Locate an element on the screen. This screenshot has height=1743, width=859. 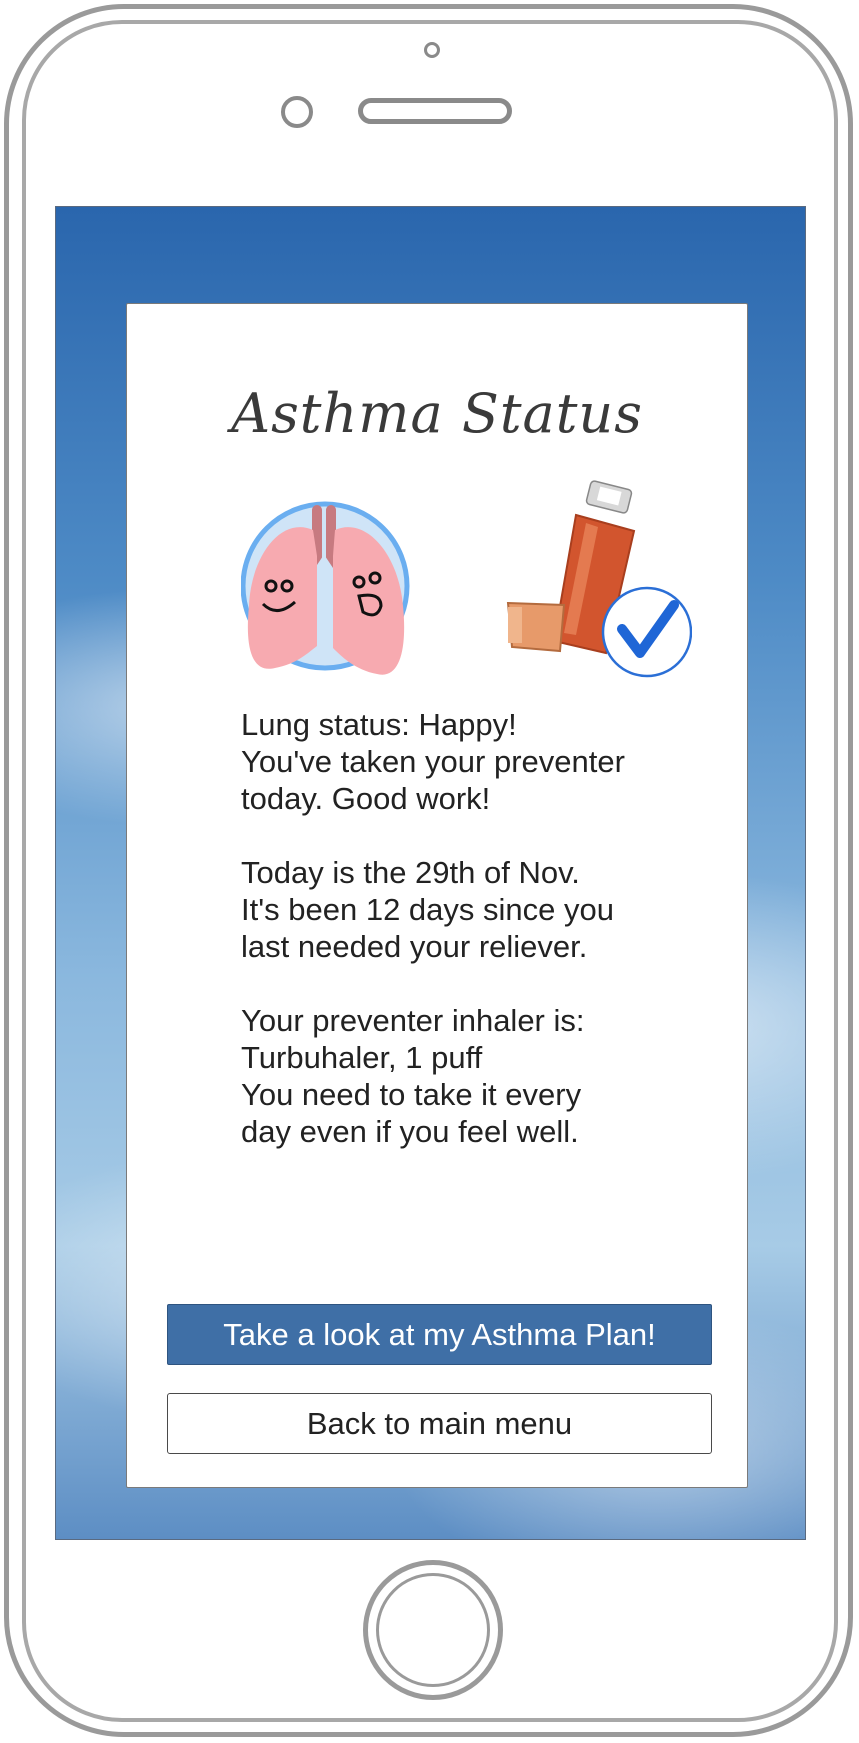
preventer-line-1: You've taken your preventer is located at coordinates (433, 761).